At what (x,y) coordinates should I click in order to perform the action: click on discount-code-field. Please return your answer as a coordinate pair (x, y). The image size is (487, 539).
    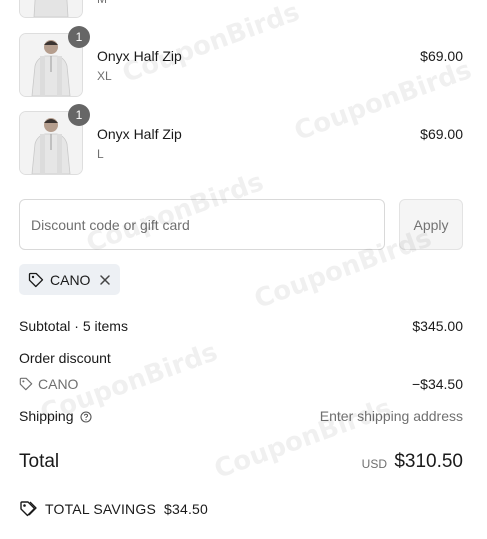
    Looking at the image, I should click on (202, 224).